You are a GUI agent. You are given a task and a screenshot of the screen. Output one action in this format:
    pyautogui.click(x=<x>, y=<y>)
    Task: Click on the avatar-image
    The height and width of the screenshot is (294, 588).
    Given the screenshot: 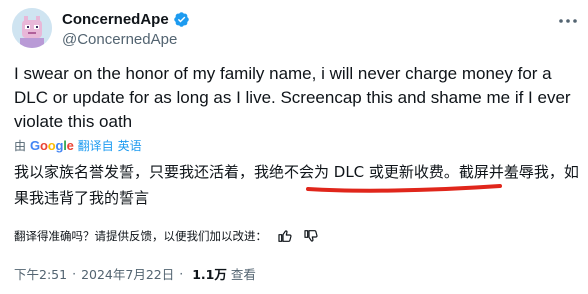 What is the action you would take?
    pyautogui.click(x=32, y=28)
    